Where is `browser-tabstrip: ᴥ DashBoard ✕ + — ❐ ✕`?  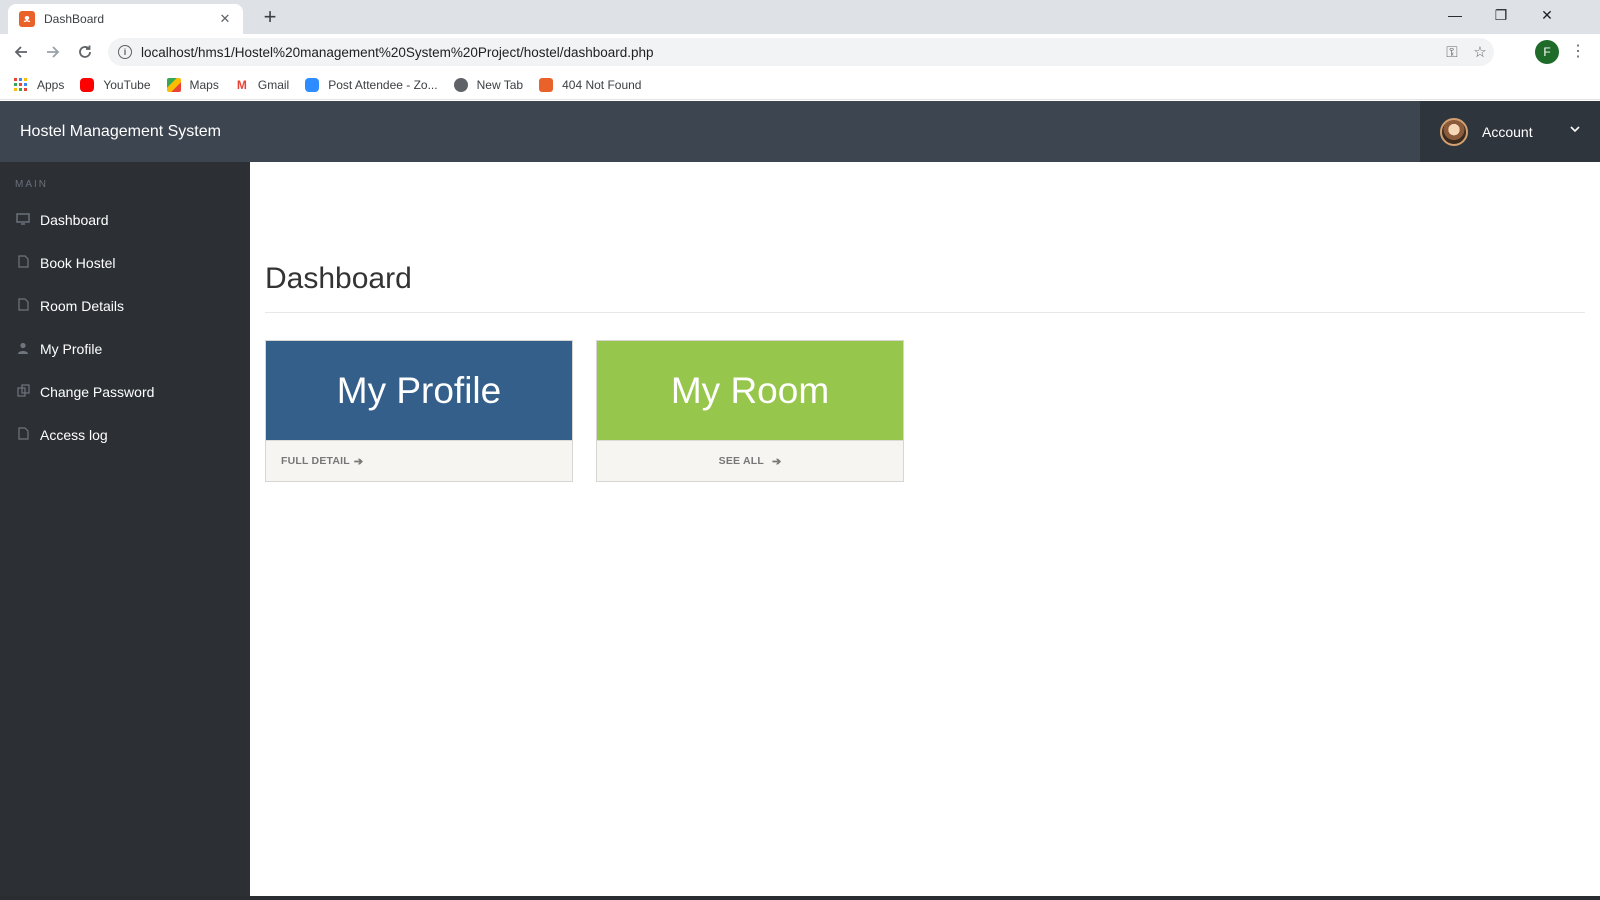
browser-tabstrip: ᴥ DashBoard ✕ + — ❐ ✕ is located at coordinates (800, 17).